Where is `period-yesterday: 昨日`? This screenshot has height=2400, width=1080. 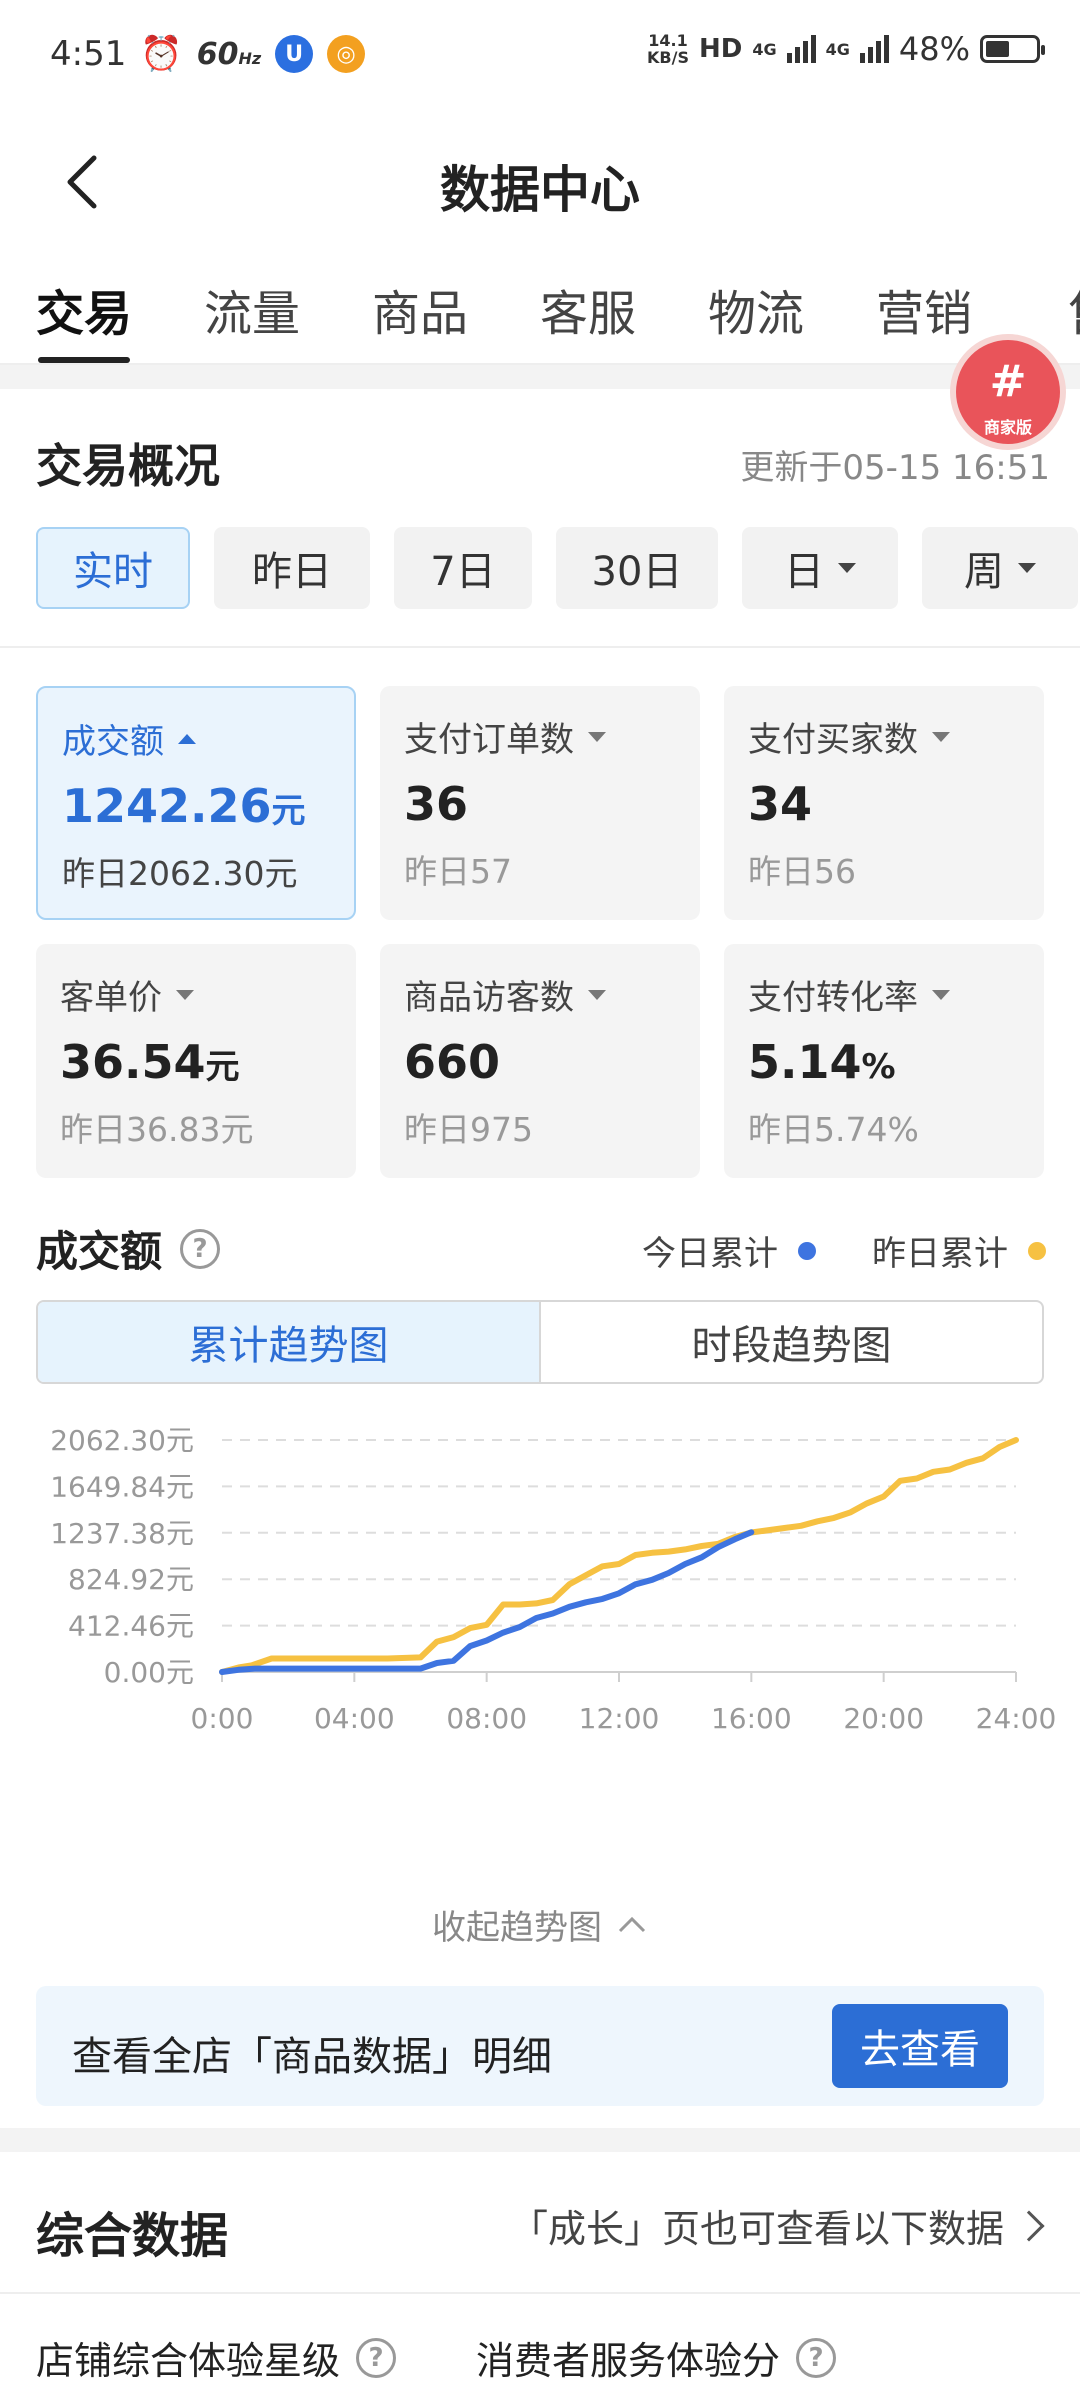
period-yesterday: 昨日 is located at coordinates (292, 568).